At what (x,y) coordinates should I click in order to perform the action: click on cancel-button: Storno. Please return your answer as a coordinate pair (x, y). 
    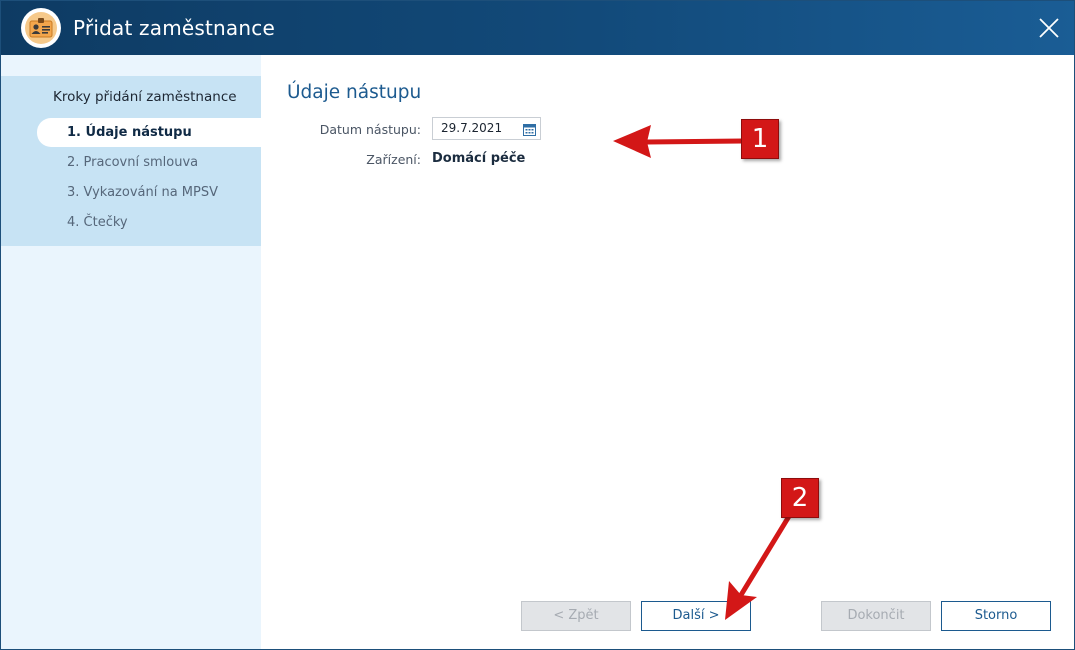
    Looking at the image, I should click on (996, 616).